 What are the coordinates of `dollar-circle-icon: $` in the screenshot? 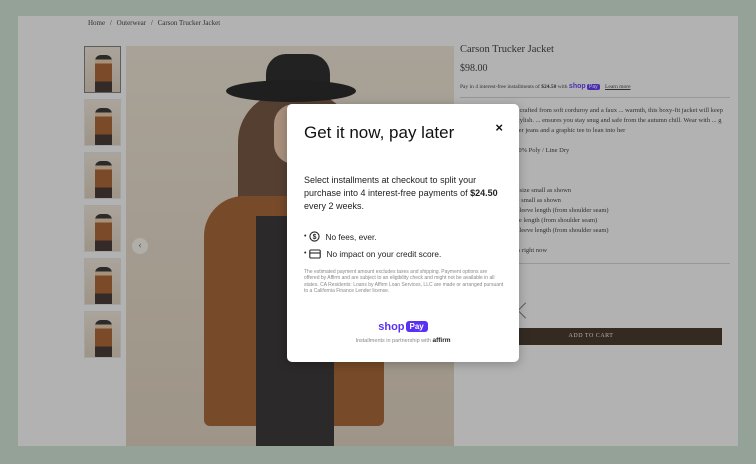 It's located at (315, 236).